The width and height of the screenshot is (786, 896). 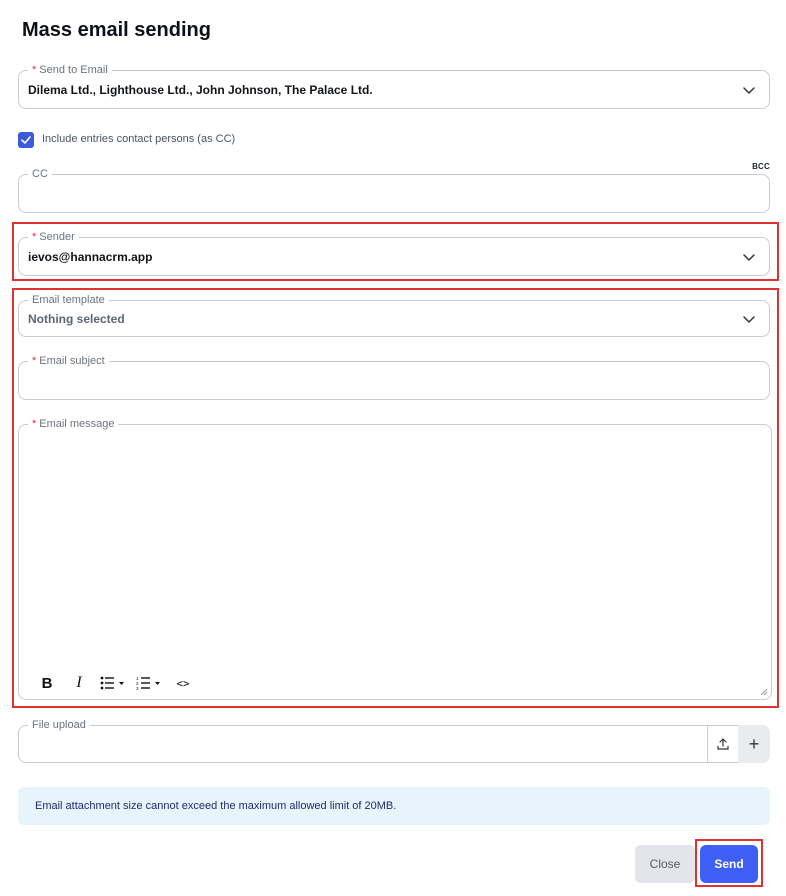 I want to click on add-file-button: +, so click(x=754, y=744).